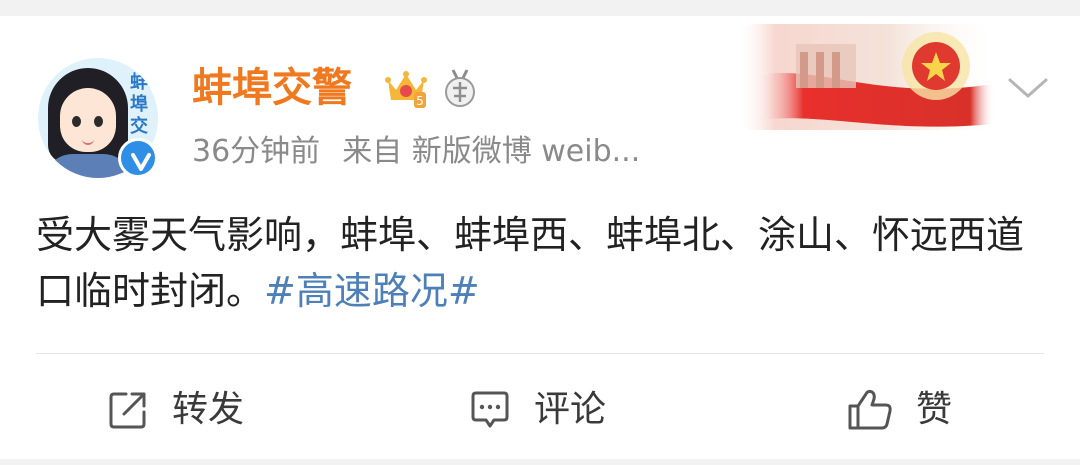 This screenshot has height=465, width=1080. I want to click on comment-label: 评论, so click(570, 409).